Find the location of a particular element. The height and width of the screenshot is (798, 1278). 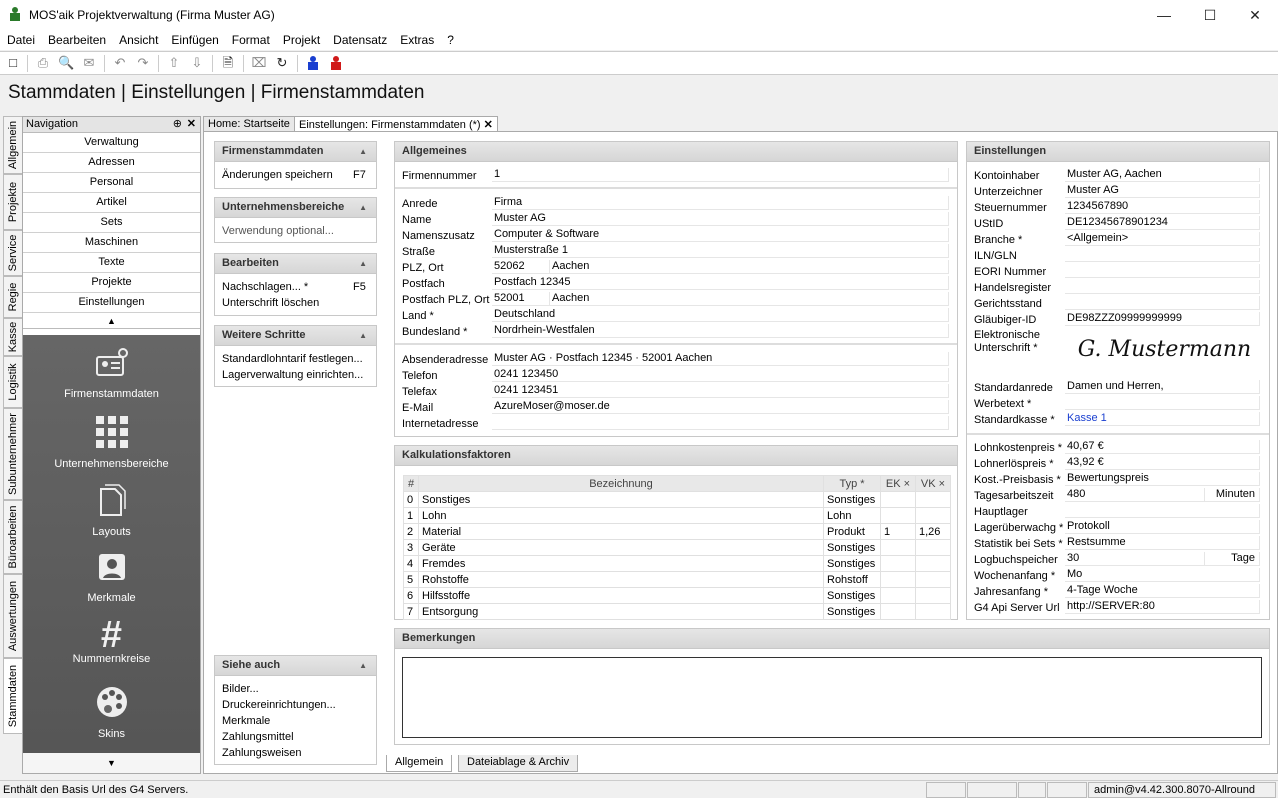

nav-big-skins: Skins is located at coordinates (111, 712).